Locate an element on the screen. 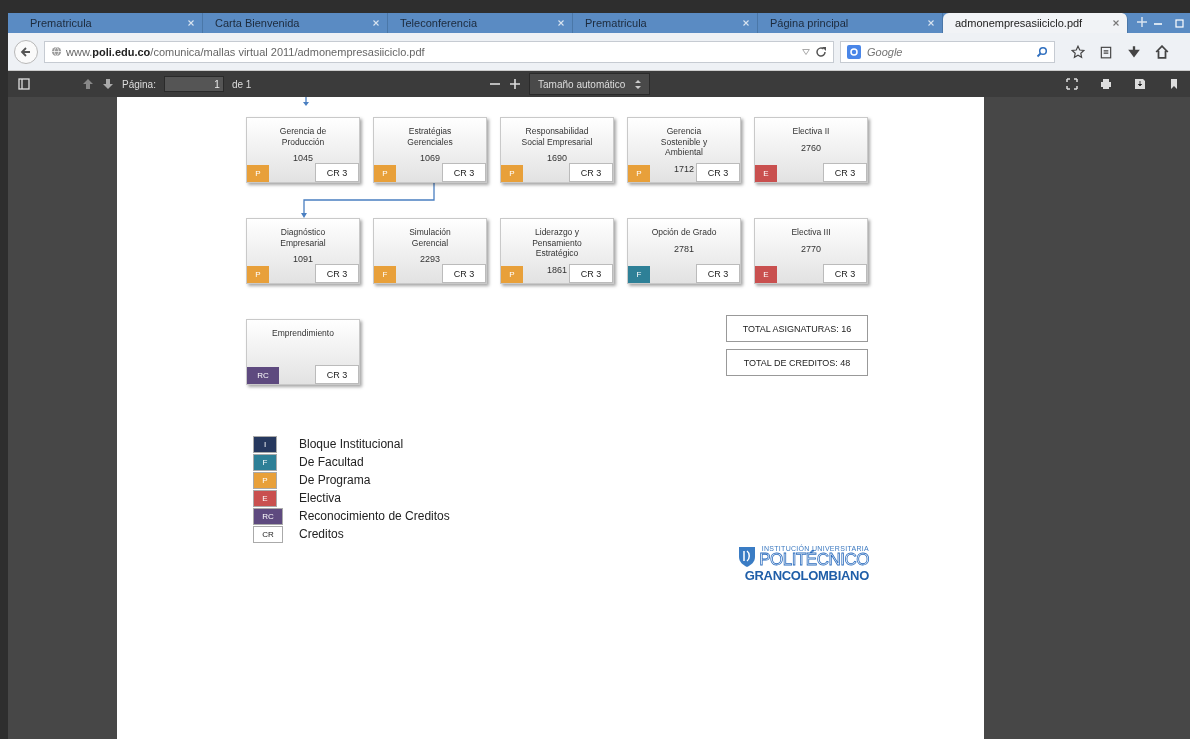 This screenshot has width=1190, height=739. course-title: Responsabilidad Social Empresarial is located at coordinates (557, 136).